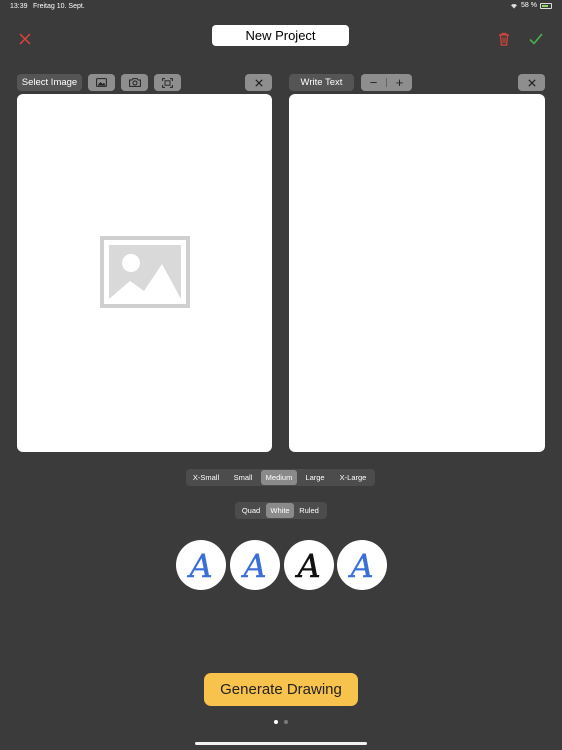 This screenshot has height=750, width=562. I want to click on confirm-button, so click(536, 39).